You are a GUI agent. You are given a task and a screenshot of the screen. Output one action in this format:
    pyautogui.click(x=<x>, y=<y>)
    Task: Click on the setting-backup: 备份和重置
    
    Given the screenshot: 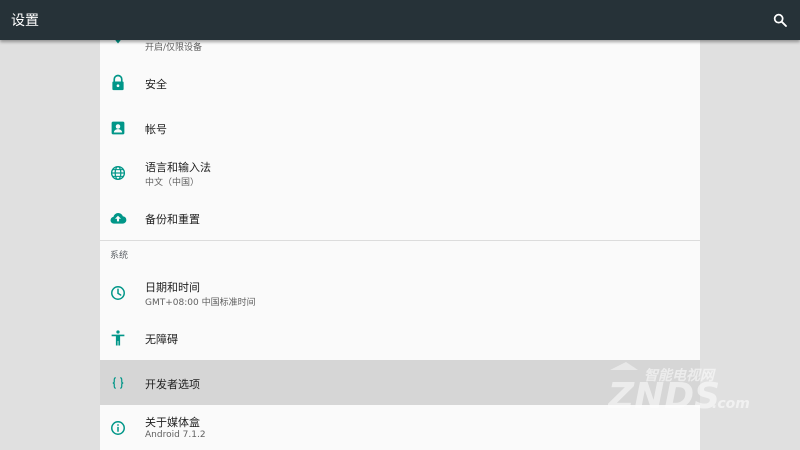 What is the action you would take?
    pyautogui.click(x=400, y=217)
    